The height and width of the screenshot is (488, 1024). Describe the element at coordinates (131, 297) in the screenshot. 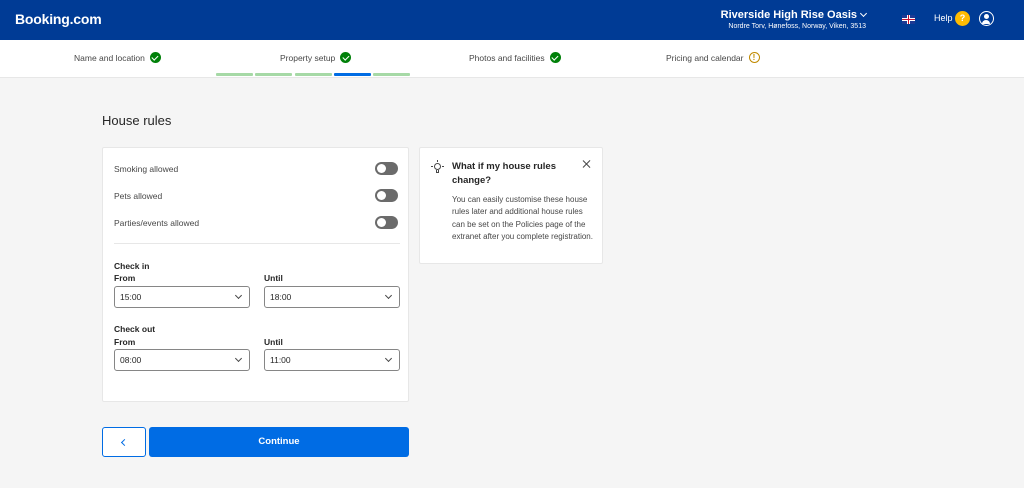

I see `select-value: 15:00` at that location.